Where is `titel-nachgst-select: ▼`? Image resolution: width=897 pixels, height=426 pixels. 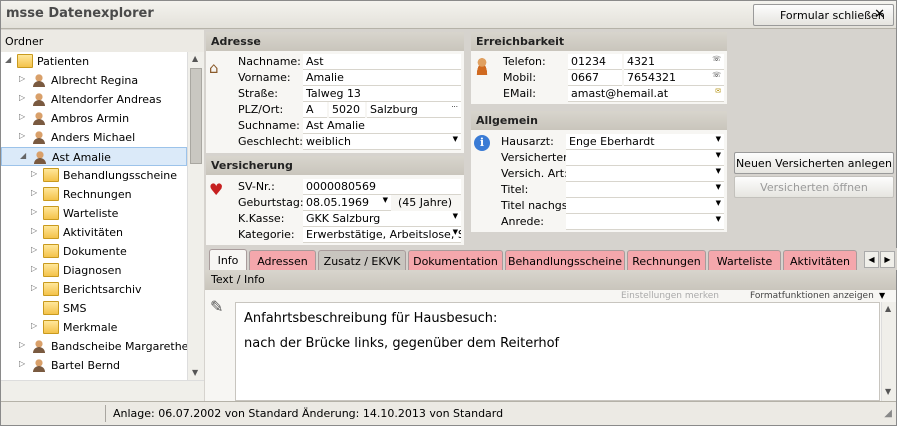 titel-nachgst-select: ▼ is located at coordinates (645, 206).